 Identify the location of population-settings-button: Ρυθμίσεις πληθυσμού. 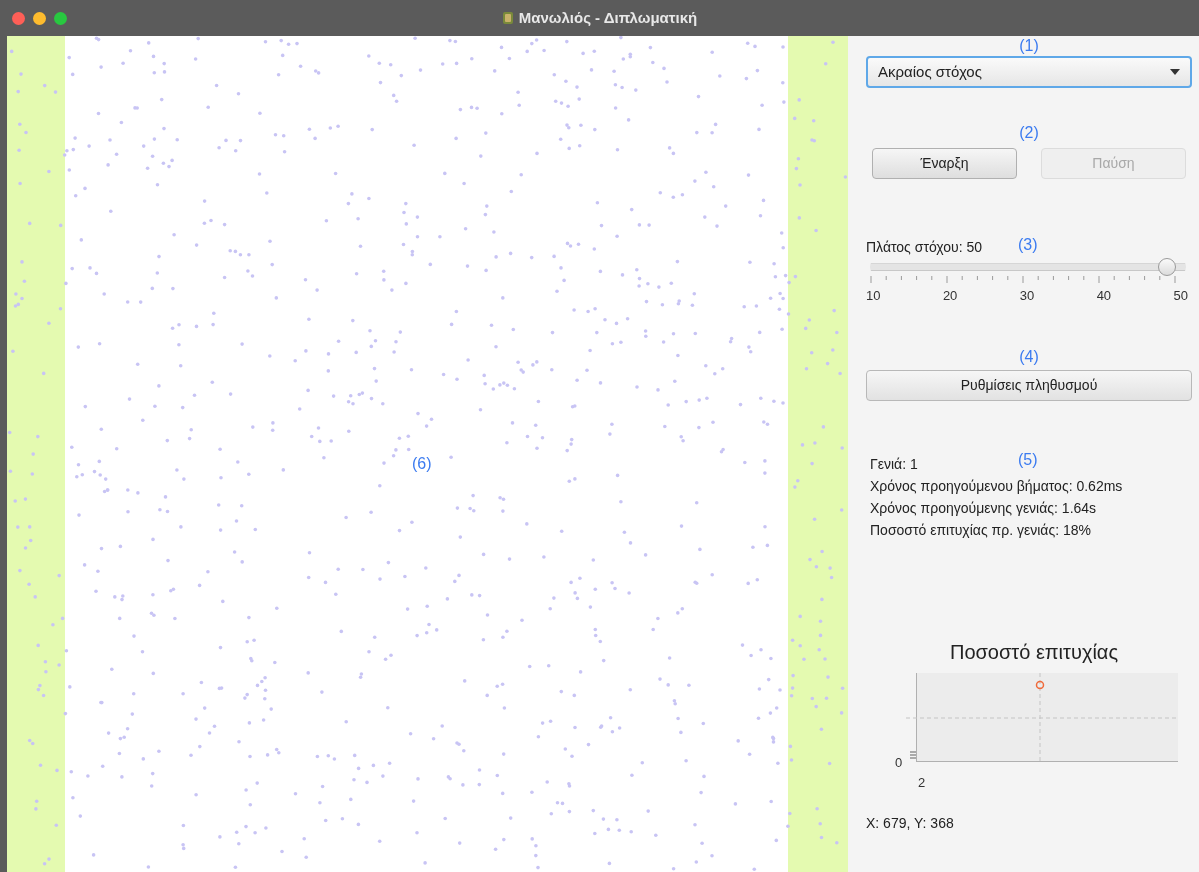
(1029, 385).